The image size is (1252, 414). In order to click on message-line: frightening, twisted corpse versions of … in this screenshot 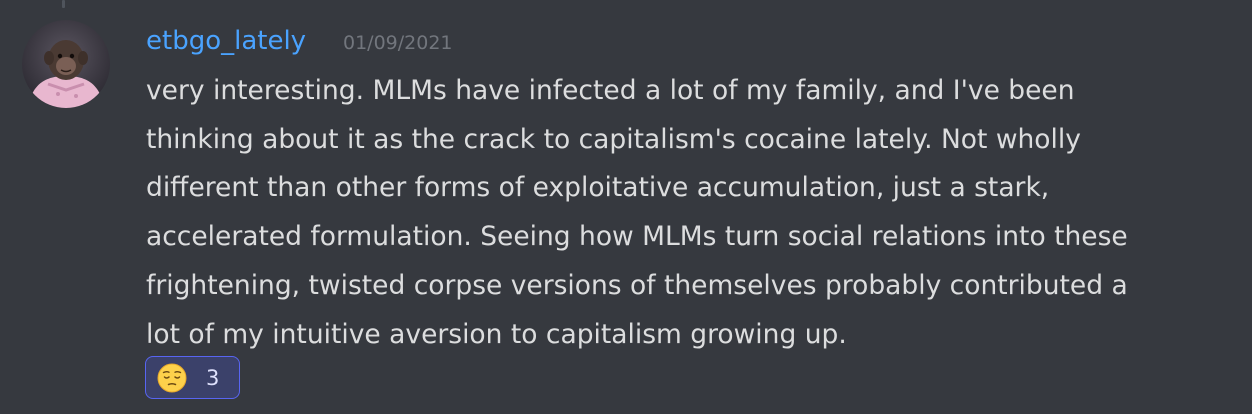, I will do `click(637, 285)`.